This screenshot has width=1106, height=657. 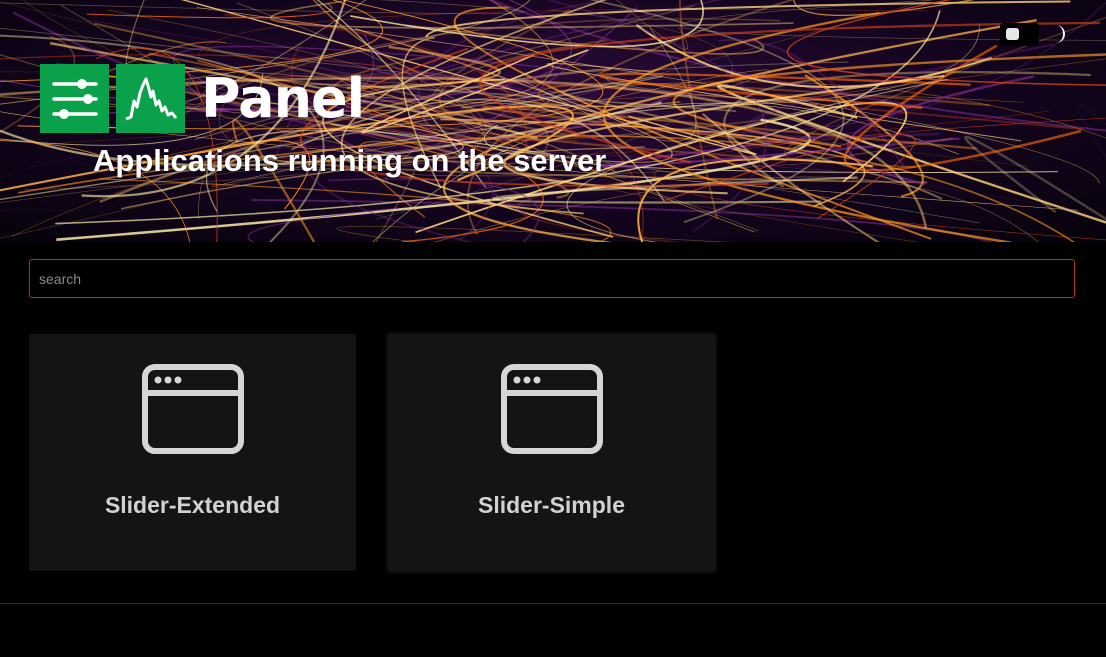 I want to click on footer-divider, so click(x=553, y=603).